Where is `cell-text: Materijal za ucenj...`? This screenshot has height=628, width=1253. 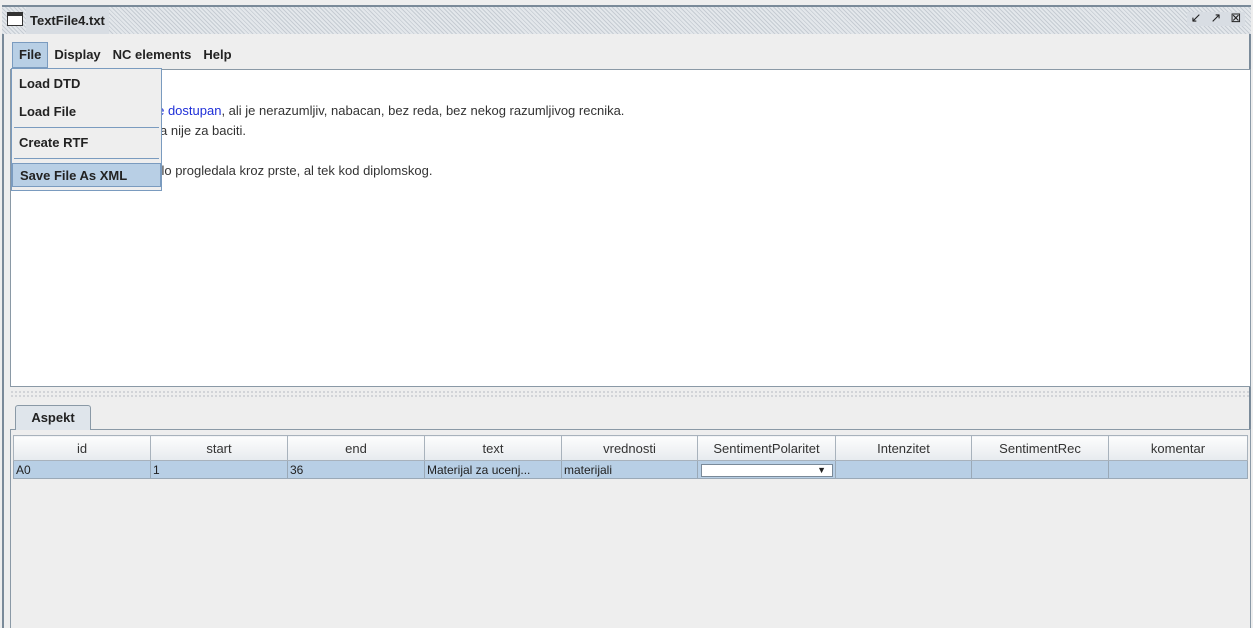 cell-text: Materijal za ucenj... is located at coordinates (493, 469).